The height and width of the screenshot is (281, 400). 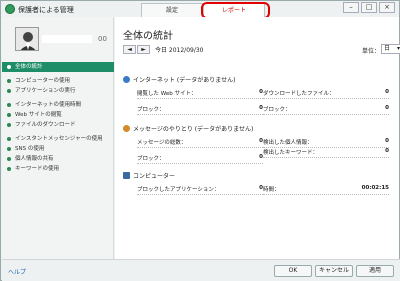 I want to click on sidebar-item-computer-use: コンピューターの使用, so click(x=58, y=81).